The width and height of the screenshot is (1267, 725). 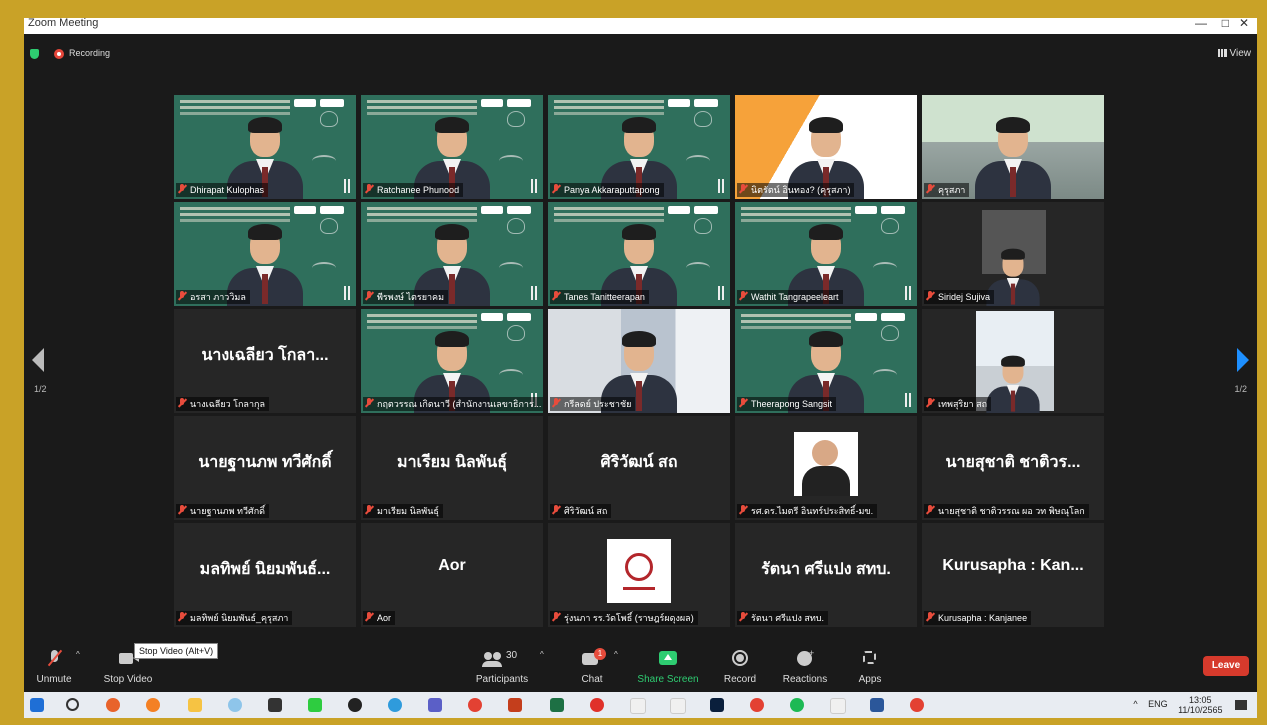 What do you see at coordinates (1200, 705) in the screenshot?
I see `clock: 13:05 11/10/2565` at bounding box center [1200, 705].